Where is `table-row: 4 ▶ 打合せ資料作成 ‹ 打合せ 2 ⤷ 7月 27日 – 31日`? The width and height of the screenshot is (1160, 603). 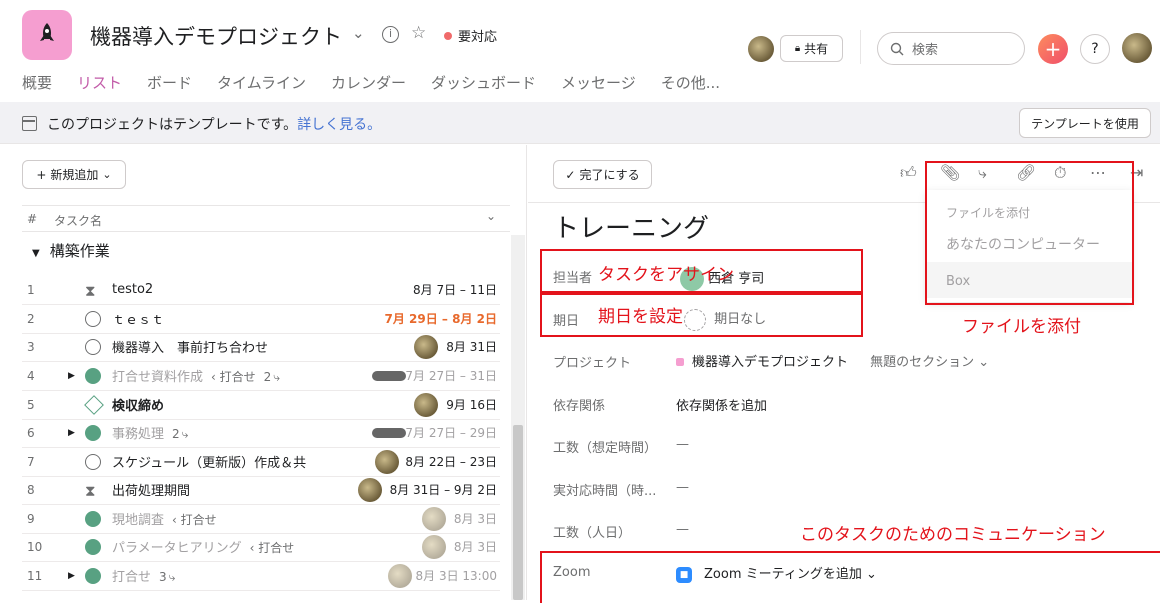 table-row: 4 ▶ 打合せ資料作成 ‹ 打合せ 2 ⤷ 7月 27日 – 31日 is located at coordinates (261, 376).